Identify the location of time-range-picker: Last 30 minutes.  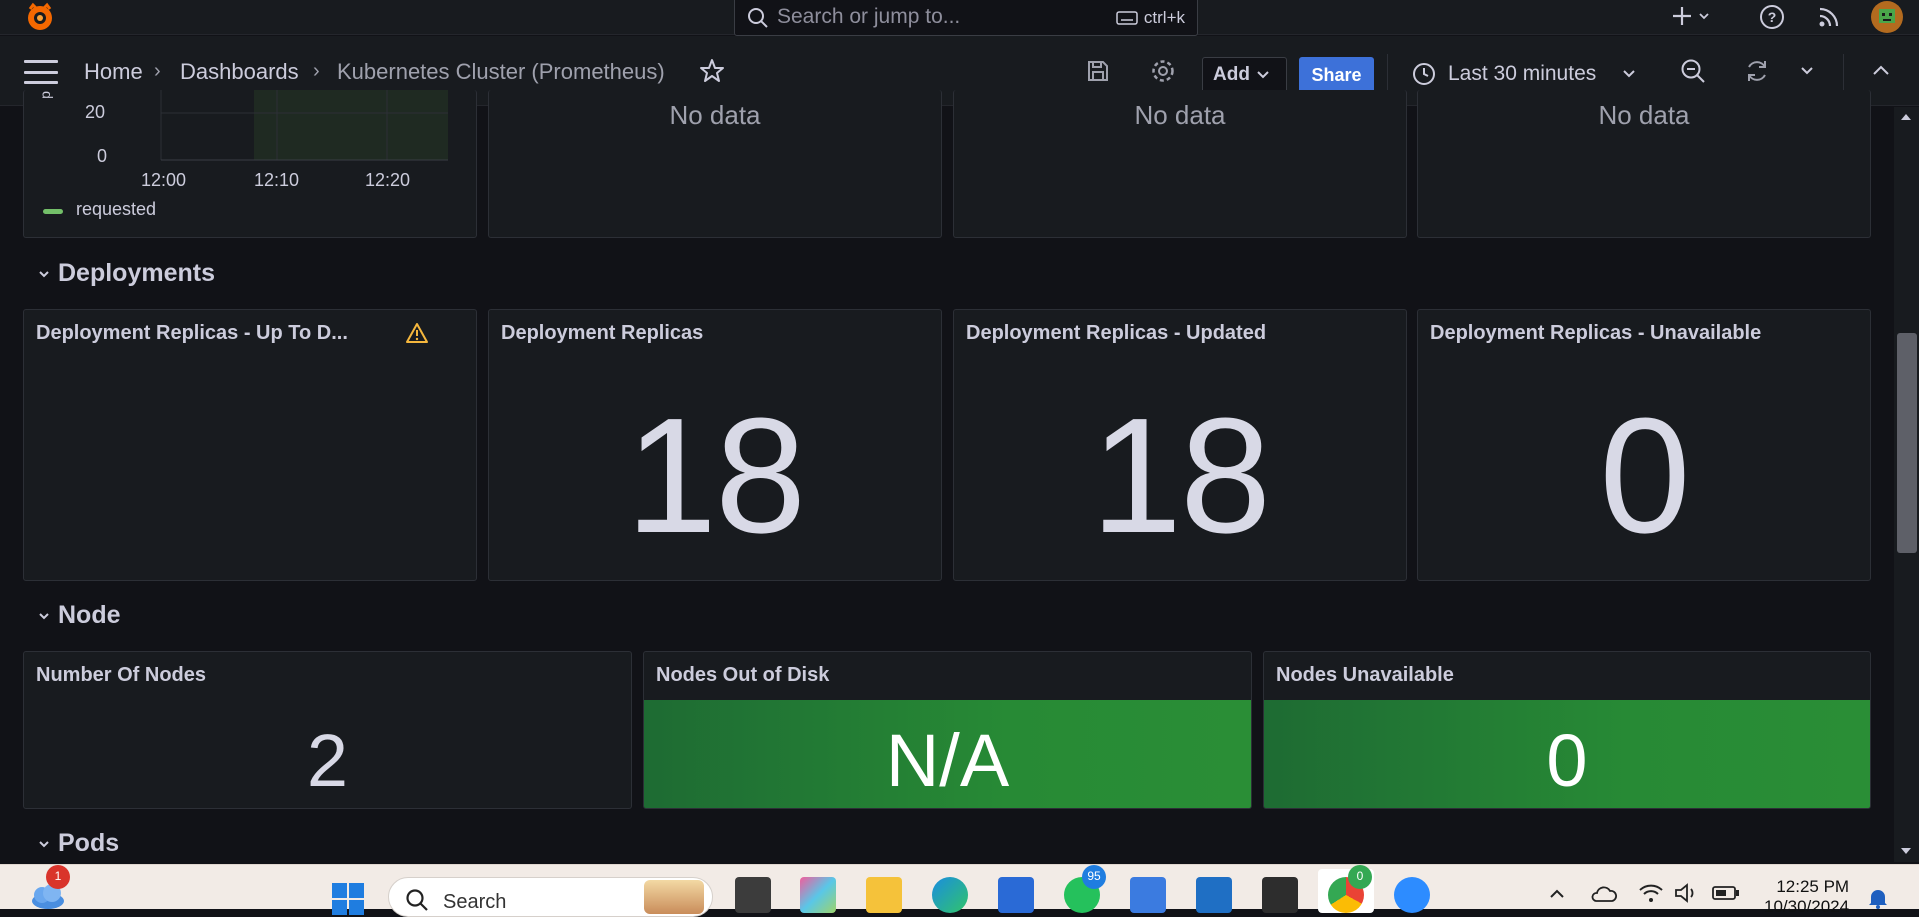
(1524, 74).